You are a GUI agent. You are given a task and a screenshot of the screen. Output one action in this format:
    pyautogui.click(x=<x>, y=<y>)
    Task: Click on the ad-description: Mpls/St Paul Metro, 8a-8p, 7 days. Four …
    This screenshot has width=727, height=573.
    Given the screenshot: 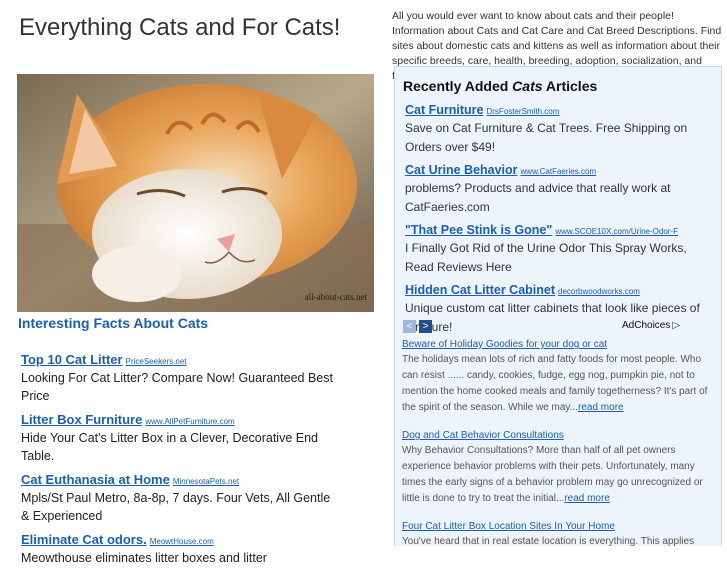 What is the action you would take?
    pyautogui.click(x=176, y=507)
    